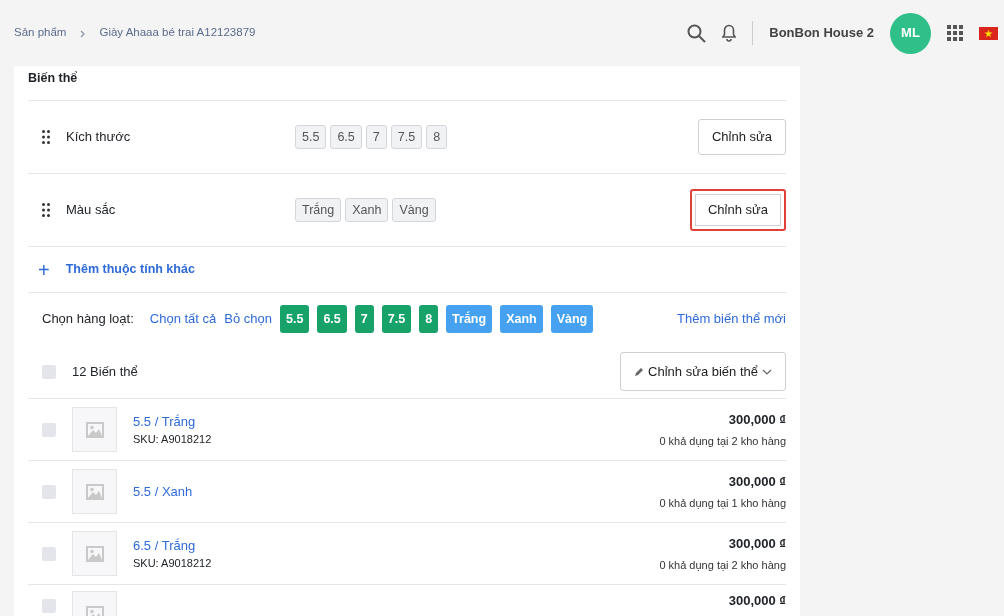 This screenshot has width=1004, height=616. What do you see at coordinates (429, 319) in the screenshot?
I see `filter-chip: 8` at bounding box center [429, 319].